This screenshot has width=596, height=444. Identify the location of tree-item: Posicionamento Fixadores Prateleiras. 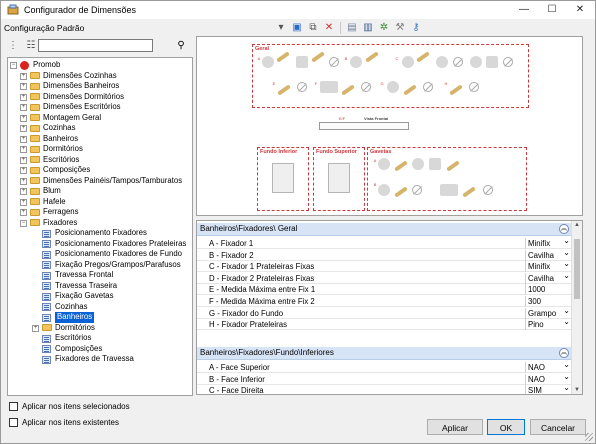
(100, 244).